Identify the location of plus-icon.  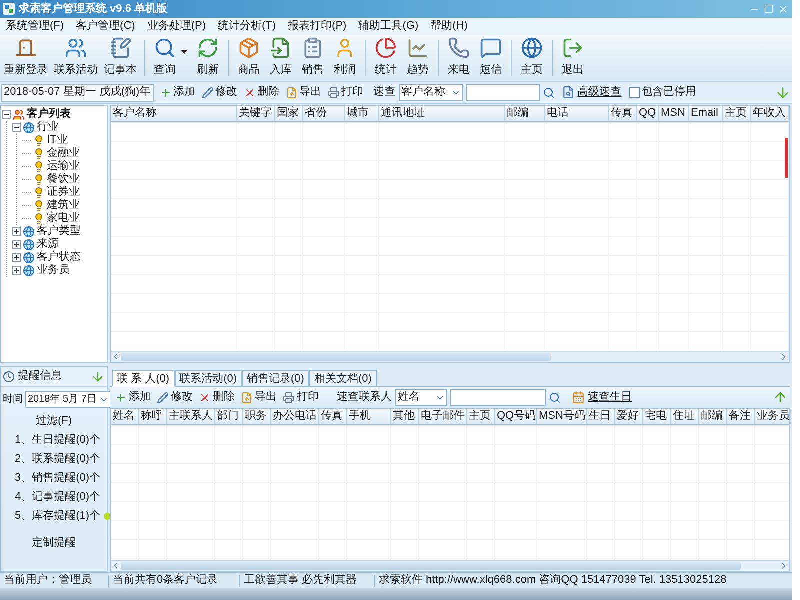
(166, 92).